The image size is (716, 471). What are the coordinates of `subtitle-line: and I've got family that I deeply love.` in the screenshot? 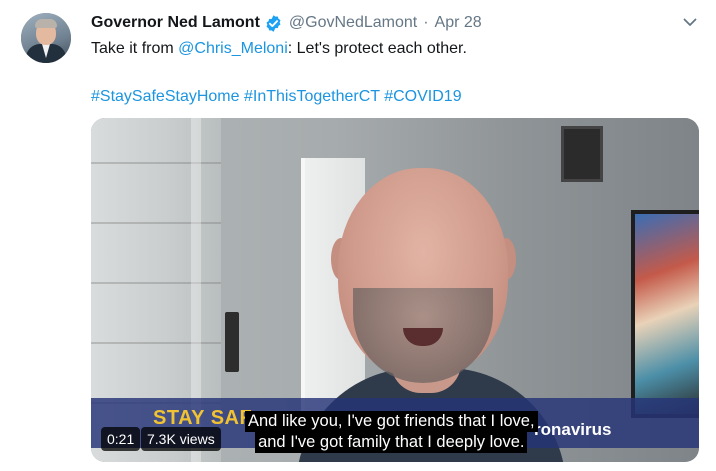 It's located at (391, 442).